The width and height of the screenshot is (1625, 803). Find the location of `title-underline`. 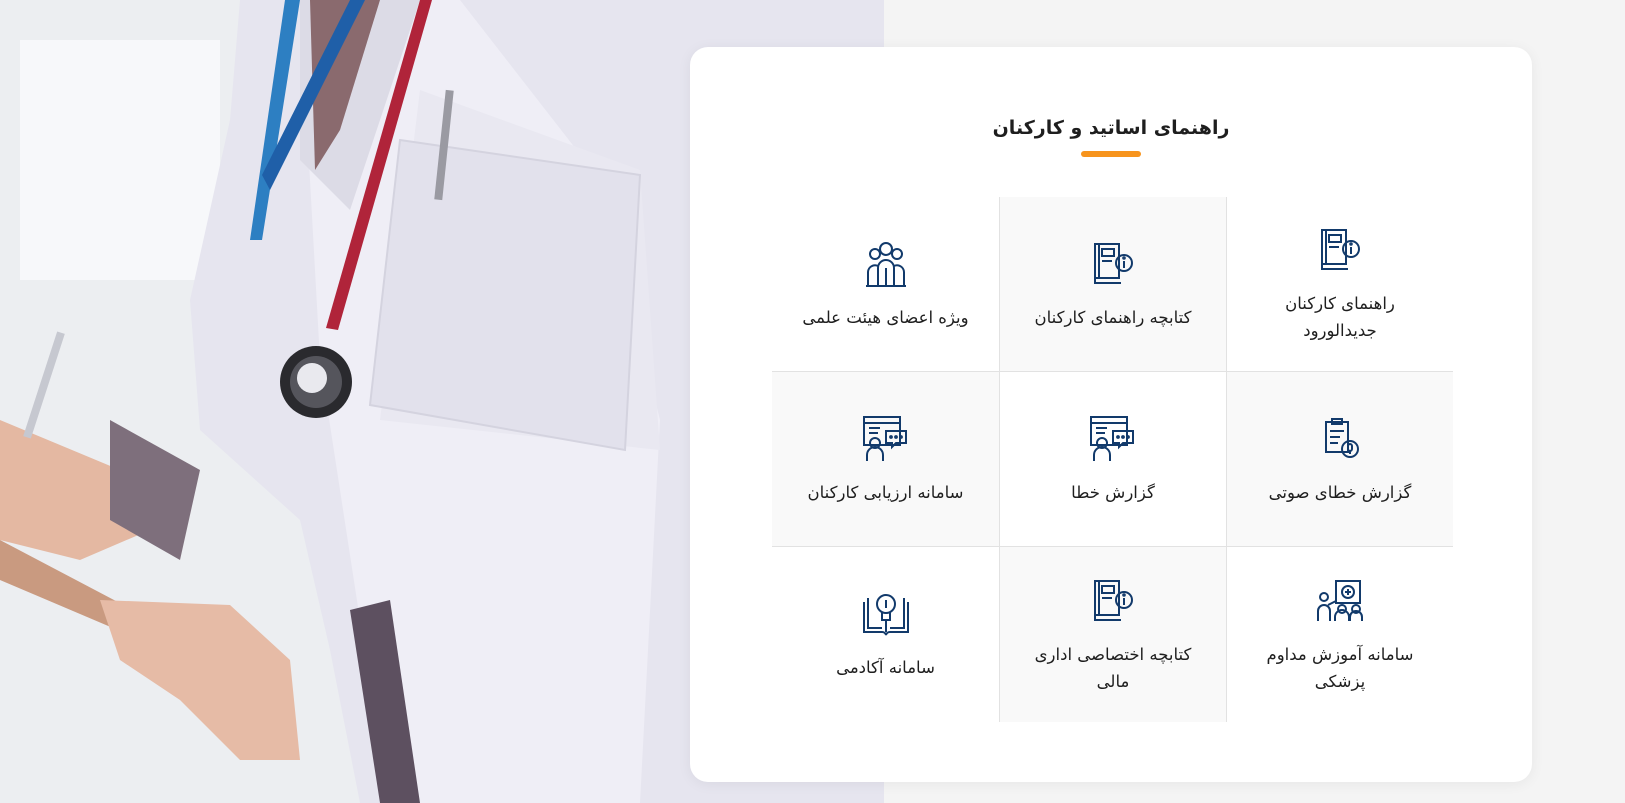

title-underline is located at coordinates (1111, 154).